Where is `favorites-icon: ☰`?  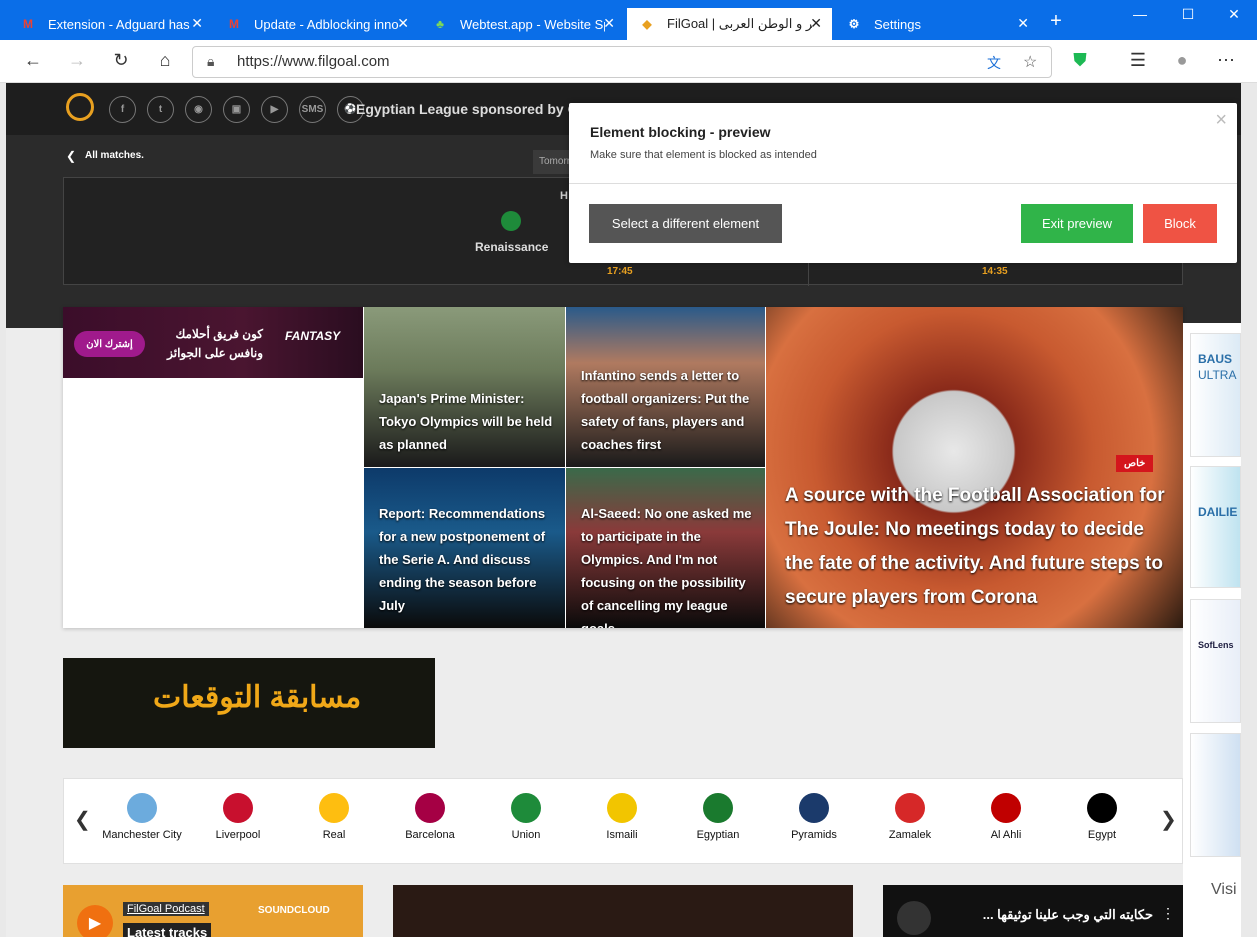 favorites-icon: ☰ is located at coordinates (1138, 60).